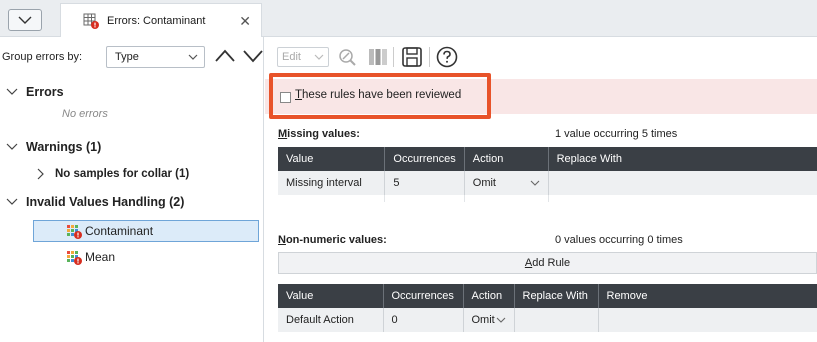  I want to click on toolbar: Edit, so click(541, 57).